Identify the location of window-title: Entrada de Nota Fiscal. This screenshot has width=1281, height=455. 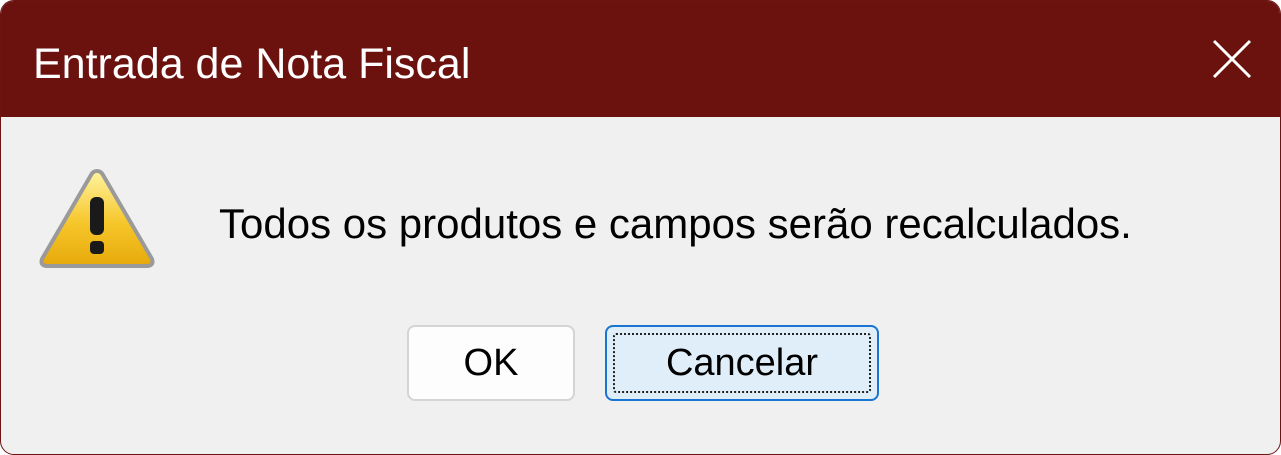
(252, 64).